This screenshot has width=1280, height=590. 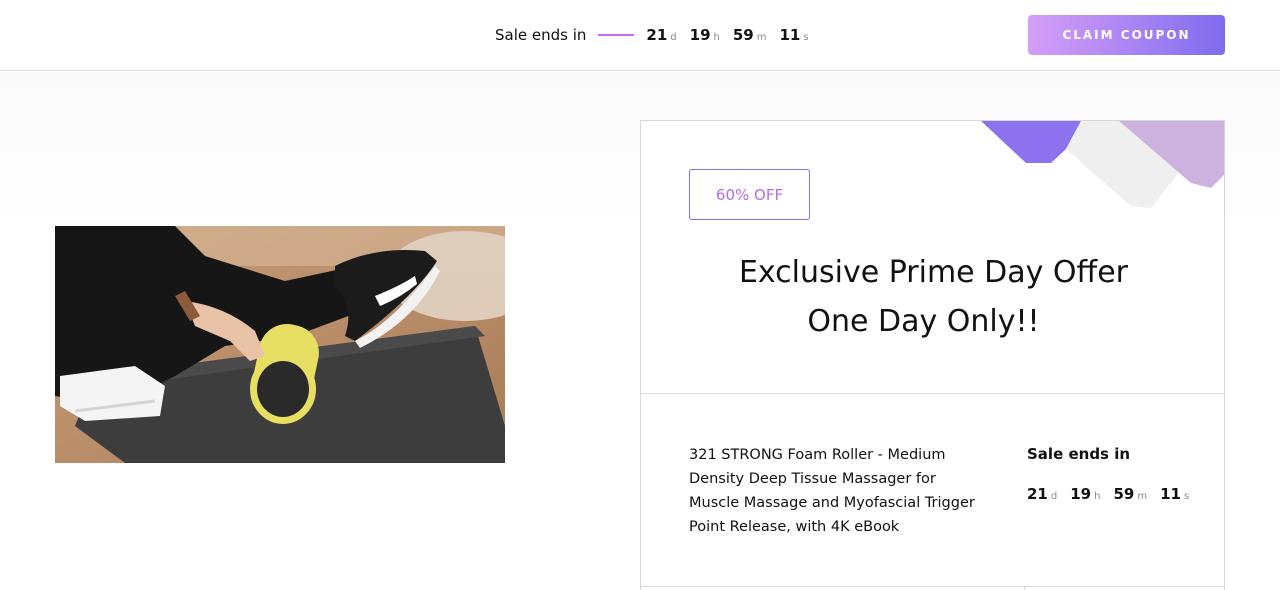 I want to click on countdown-seconds-unit: s, so click(x=806, y=37).